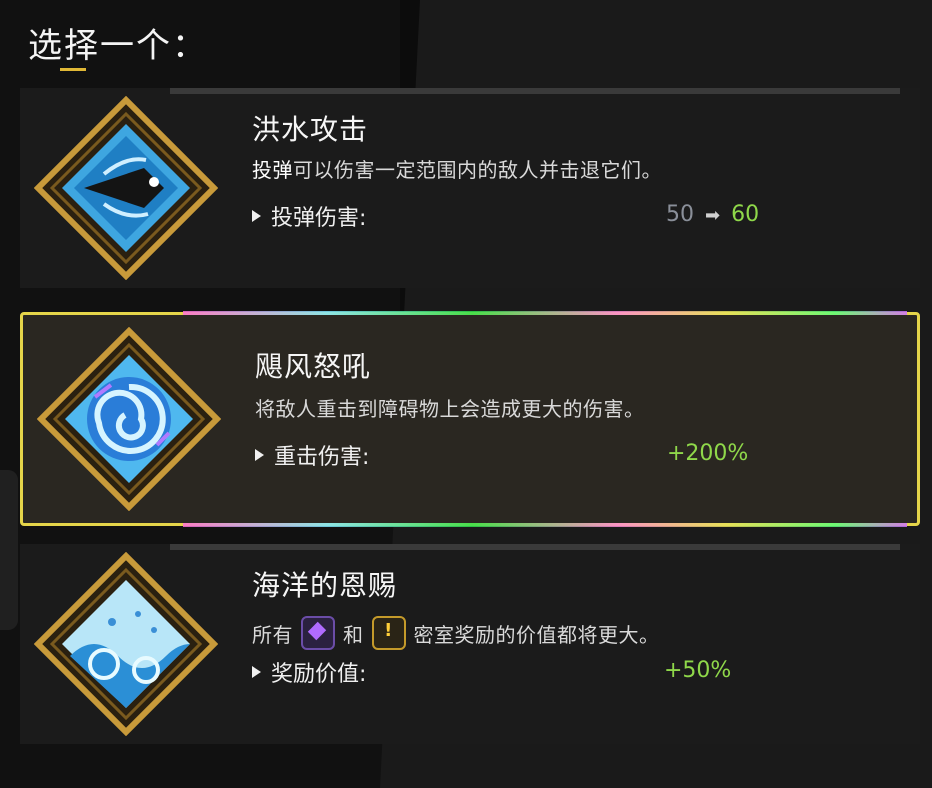 This screenshot has width=932, height=788. Describe the element at coordinates (318, 633) in the screenshot. I see `darkness-gem-icon` at that location.